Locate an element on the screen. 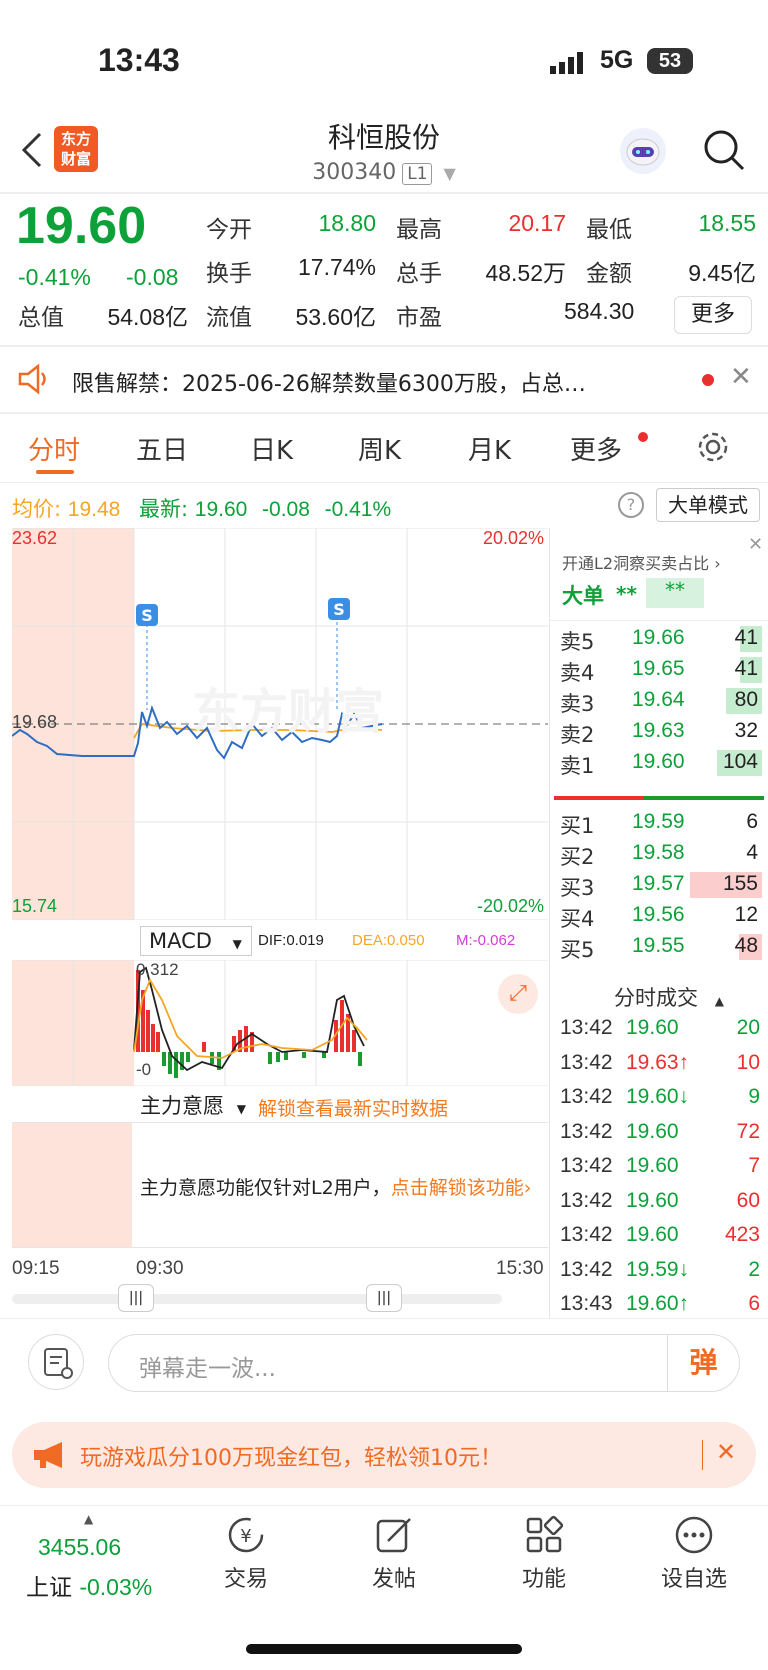  macd-axis-top: 0.312 is located at coordinates (157, 969).